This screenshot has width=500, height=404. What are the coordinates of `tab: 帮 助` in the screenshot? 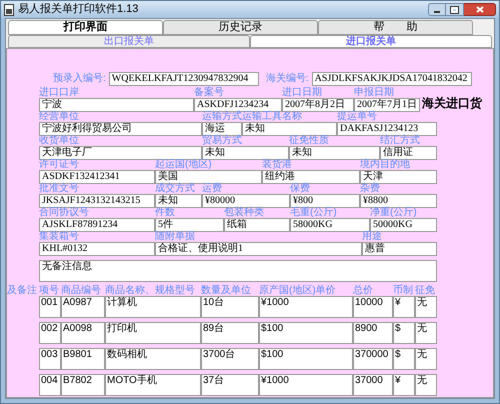 It's located at (395, 27).